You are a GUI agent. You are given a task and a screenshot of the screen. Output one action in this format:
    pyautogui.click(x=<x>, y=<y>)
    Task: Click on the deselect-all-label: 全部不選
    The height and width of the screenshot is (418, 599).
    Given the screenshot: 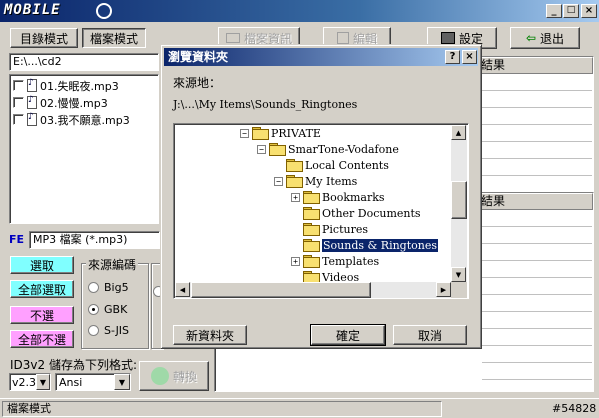 What is the action you would take?
    pyautogui.click(x=41, y=339)
    